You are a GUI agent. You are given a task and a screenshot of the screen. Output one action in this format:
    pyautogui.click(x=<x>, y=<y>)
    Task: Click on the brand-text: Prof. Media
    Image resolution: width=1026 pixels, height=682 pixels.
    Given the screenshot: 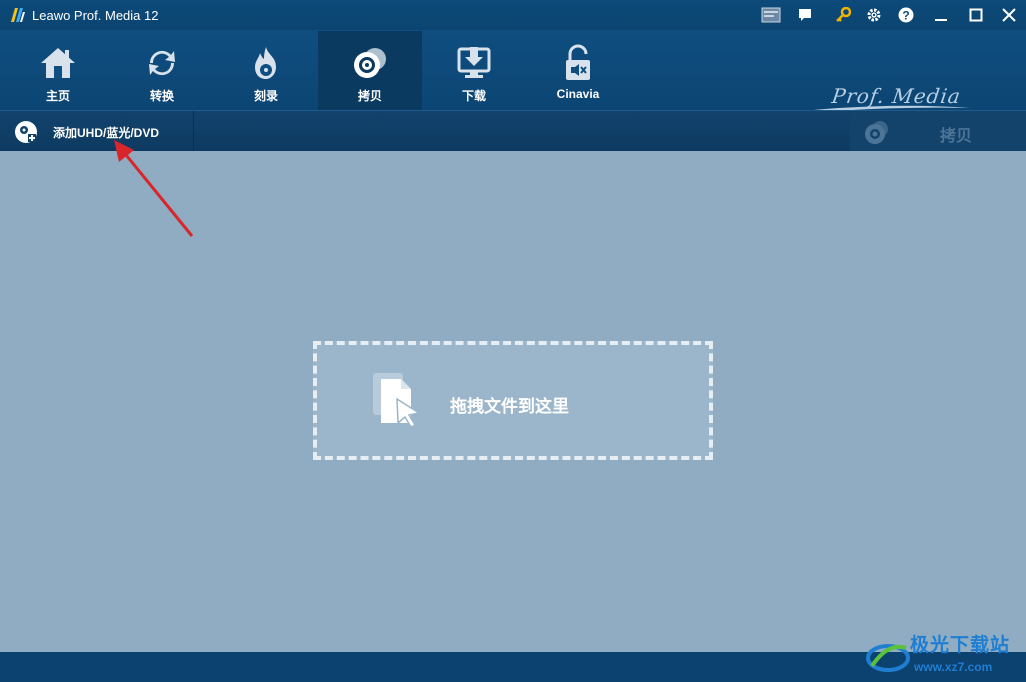 What is the action you would take?
    pyautogui.click(x=896, y=96)
    